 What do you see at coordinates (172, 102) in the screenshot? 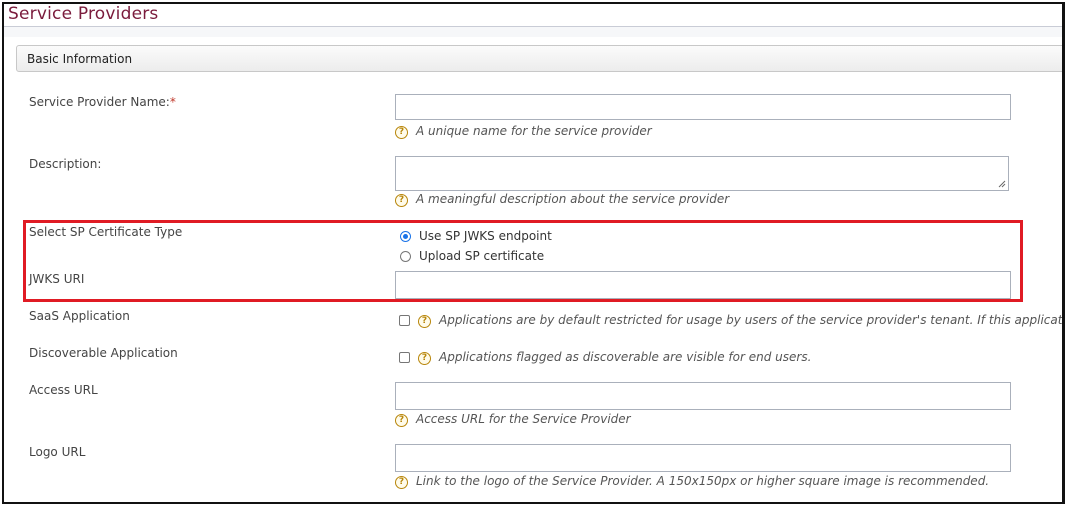
I see `required-mark: *` at bounding box center [172, 102].